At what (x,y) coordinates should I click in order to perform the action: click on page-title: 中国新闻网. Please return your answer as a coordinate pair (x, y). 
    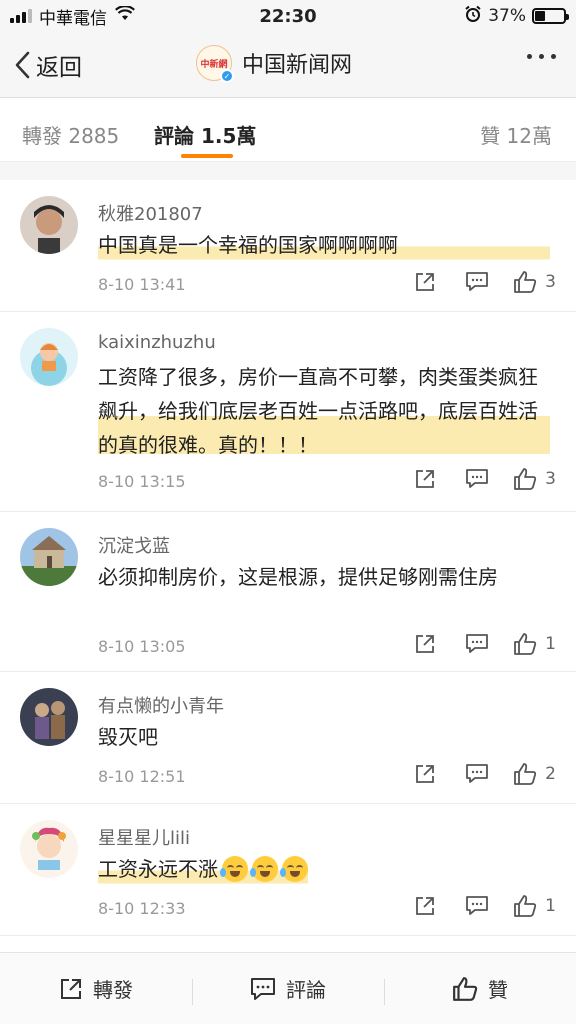
    Looking at the image, I should click on (297, 65).